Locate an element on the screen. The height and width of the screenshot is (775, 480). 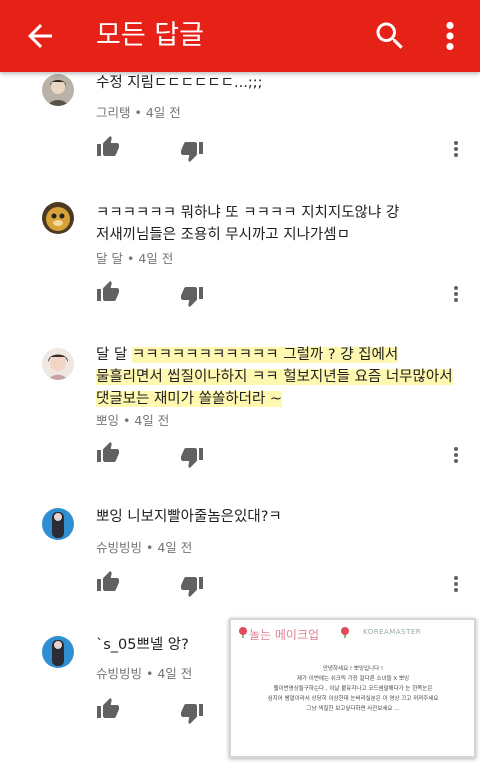
comment-line: ㅋㅋㅋㅋㅋㅋ 뭐하냐 또 ㅋㅋㅋㅋ 지치지도않냐 걍 is located at coordinates (248, 213).